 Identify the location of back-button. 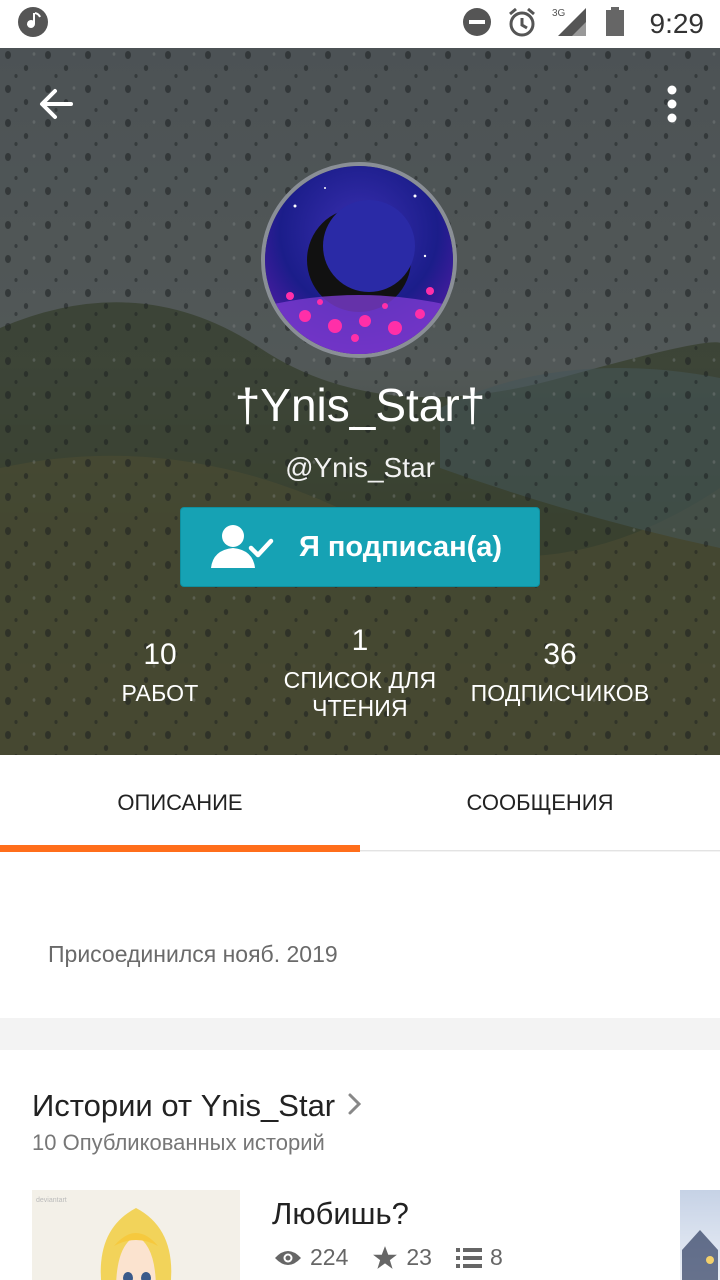
(56, 104).